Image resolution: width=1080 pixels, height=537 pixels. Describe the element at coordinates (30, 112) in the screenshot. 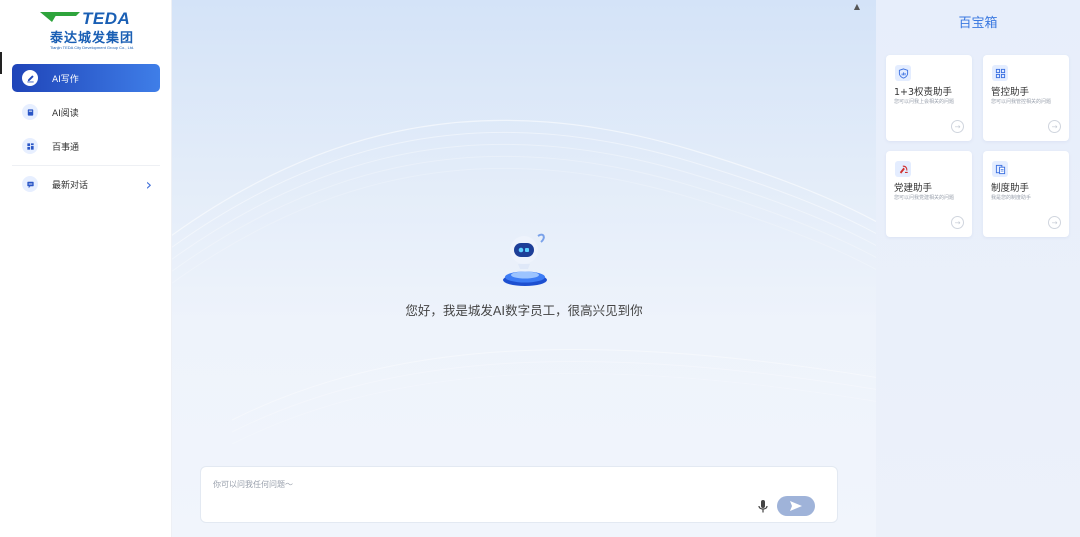

I see `book-icon` at that location.